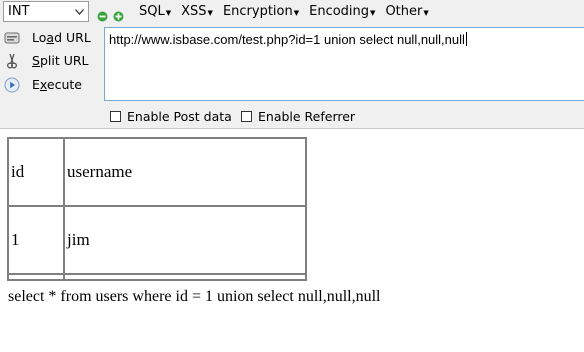 The height and width of the screenshot is (352, 584). What do you see at coordinates (46, 11) in the screenshot?
I see `type-select: INT` at bounding box center [46, 11].